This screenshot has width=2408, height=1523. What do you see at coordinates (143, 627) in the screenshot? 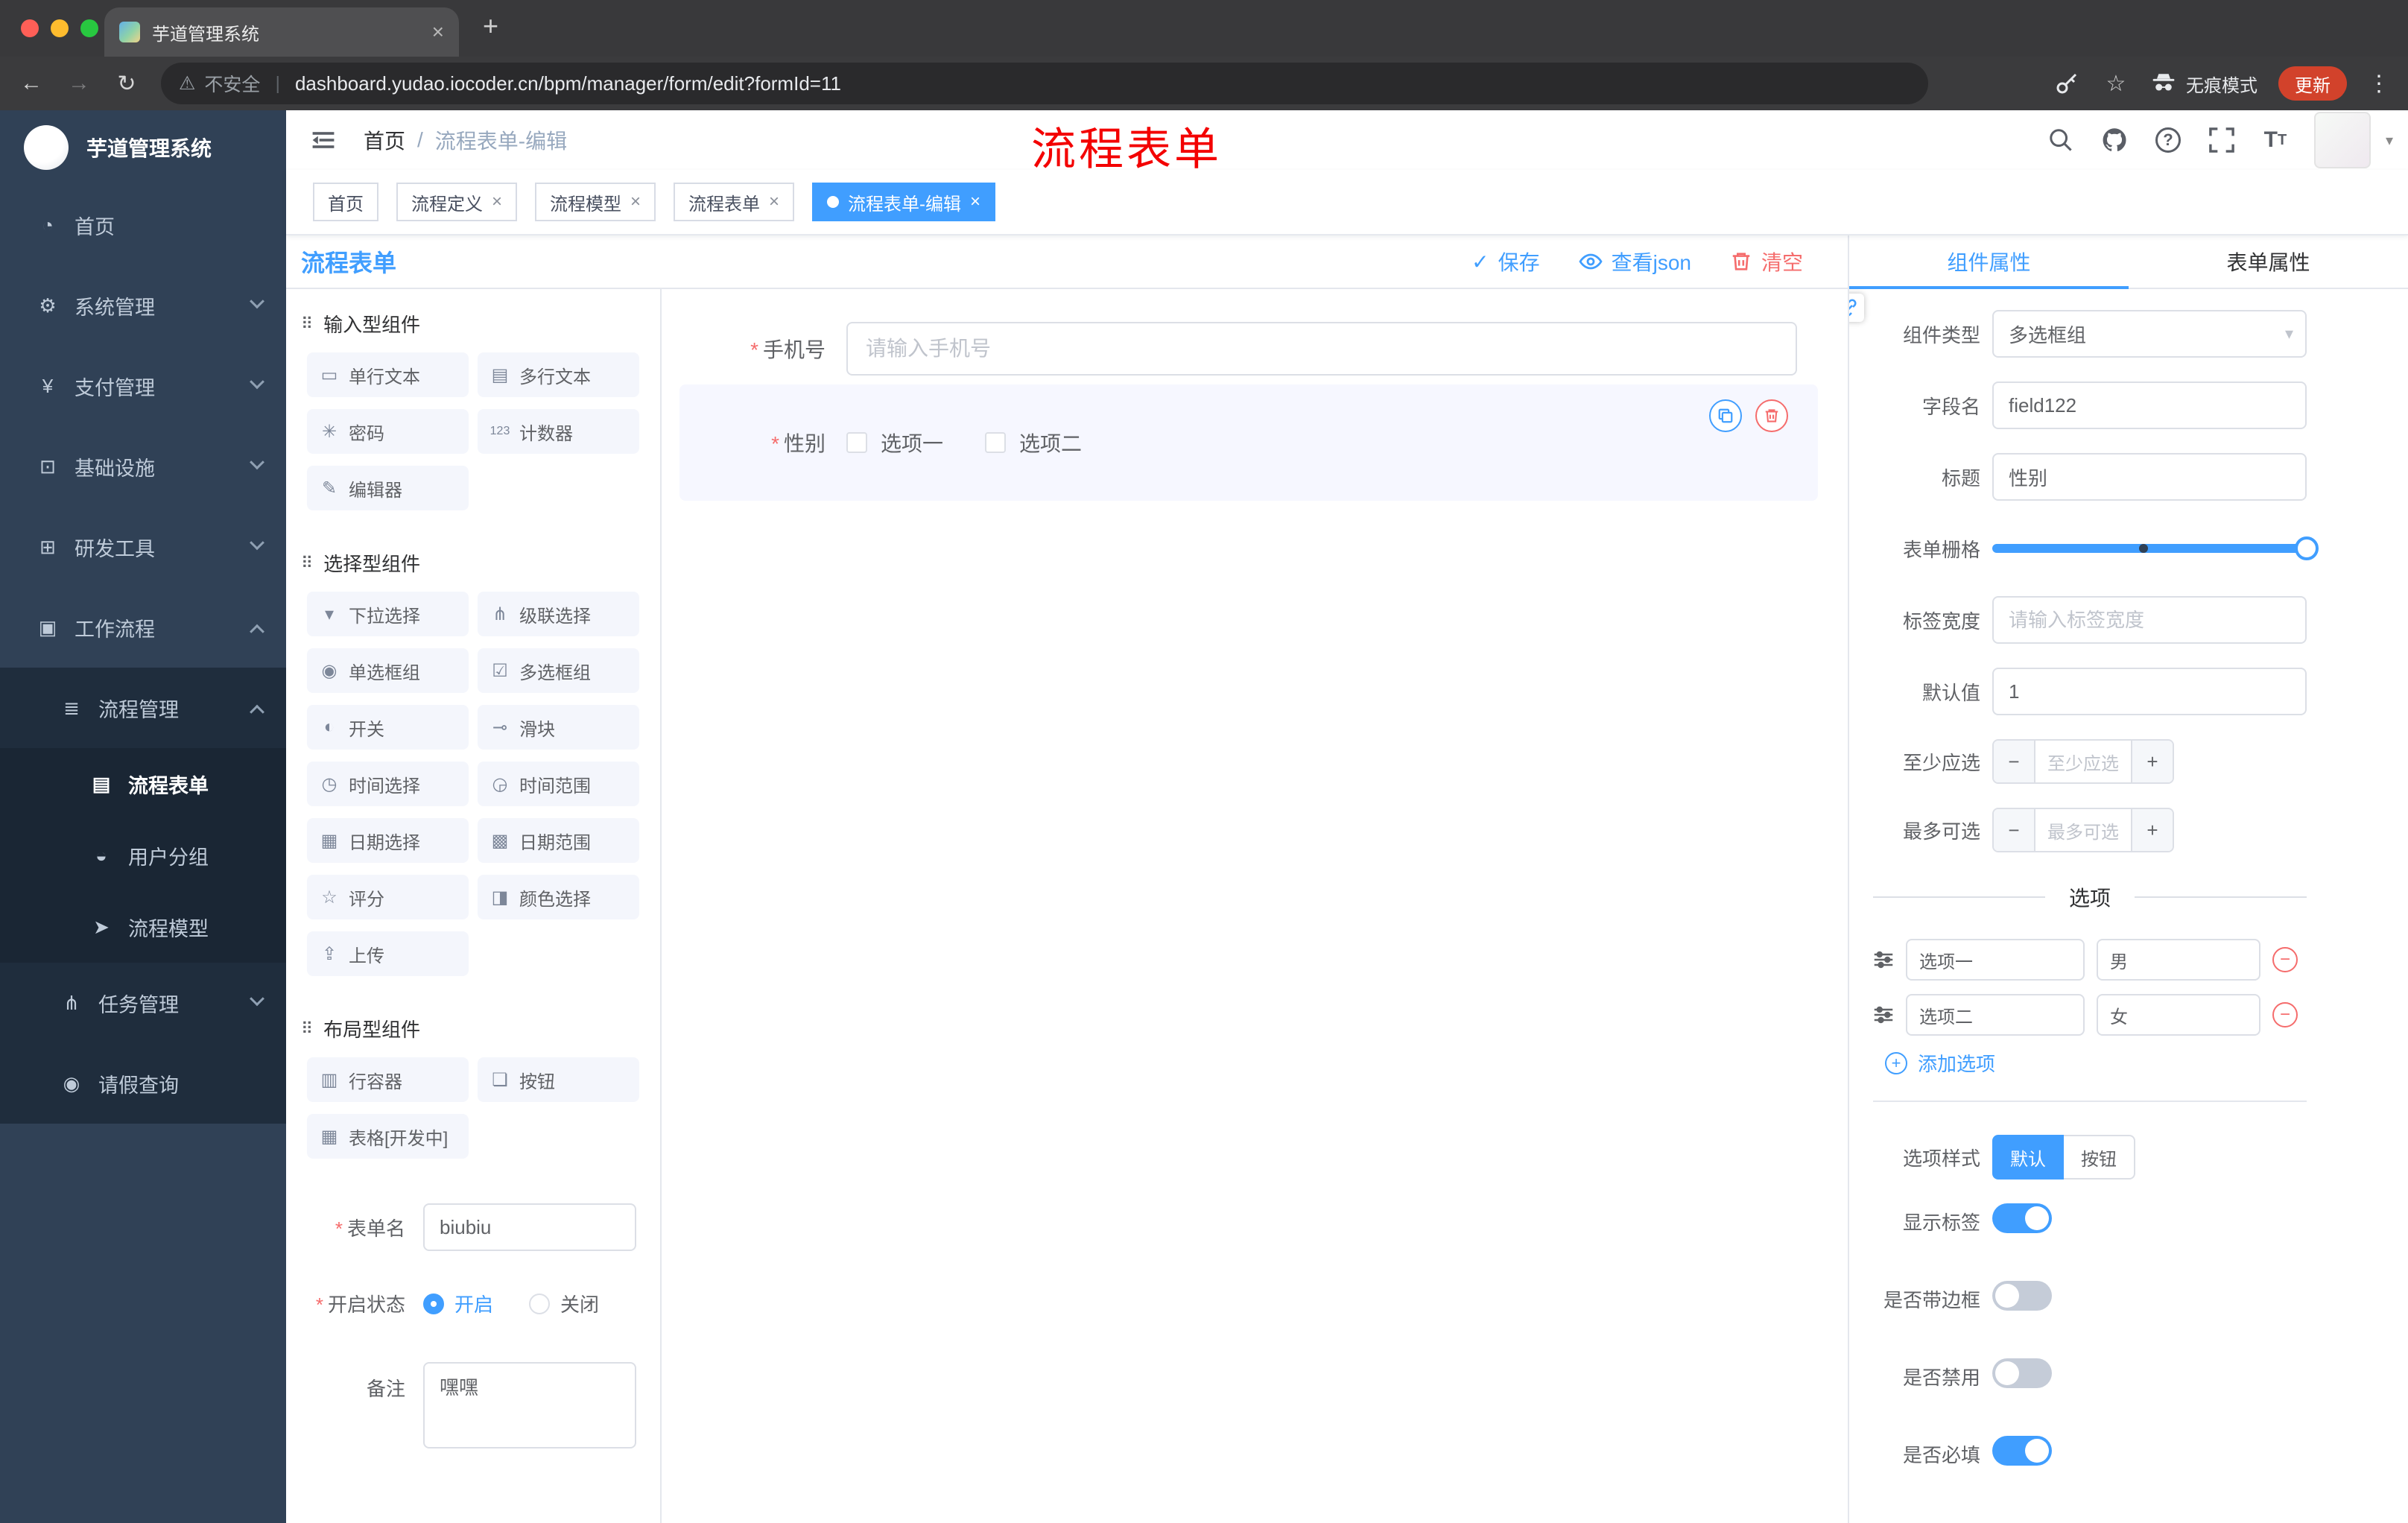
I see `sidebar-item-workflow: ▣ 工作流程` at bounding box center [143, 627].